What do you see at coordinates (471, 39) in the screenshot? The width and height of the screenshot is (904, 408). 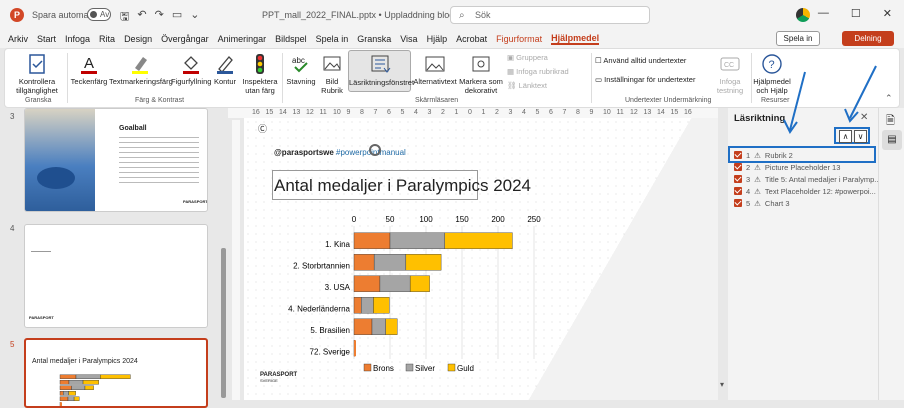 I see `menu-tab-acrobat: Acrobat` at bounding box center [471, 39].